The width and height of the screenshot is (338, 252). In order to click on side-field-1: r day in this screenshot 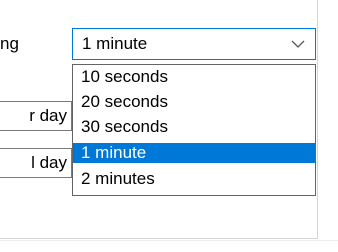, I will do `click(36, 116)`.